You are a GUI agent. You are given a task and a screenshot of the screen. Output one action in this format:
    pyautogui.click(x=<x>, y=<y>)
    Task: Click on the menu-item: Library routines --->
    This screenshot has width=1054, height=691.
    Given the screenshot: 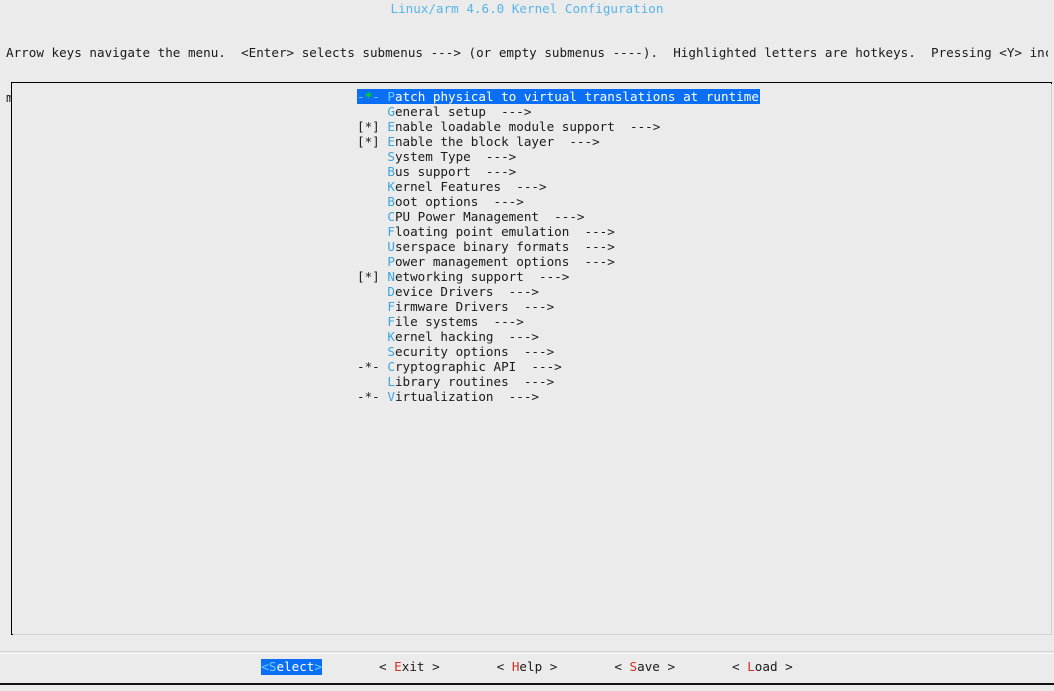 What is the action you would take?
    pyautogui.click(x=558, y=381)
    